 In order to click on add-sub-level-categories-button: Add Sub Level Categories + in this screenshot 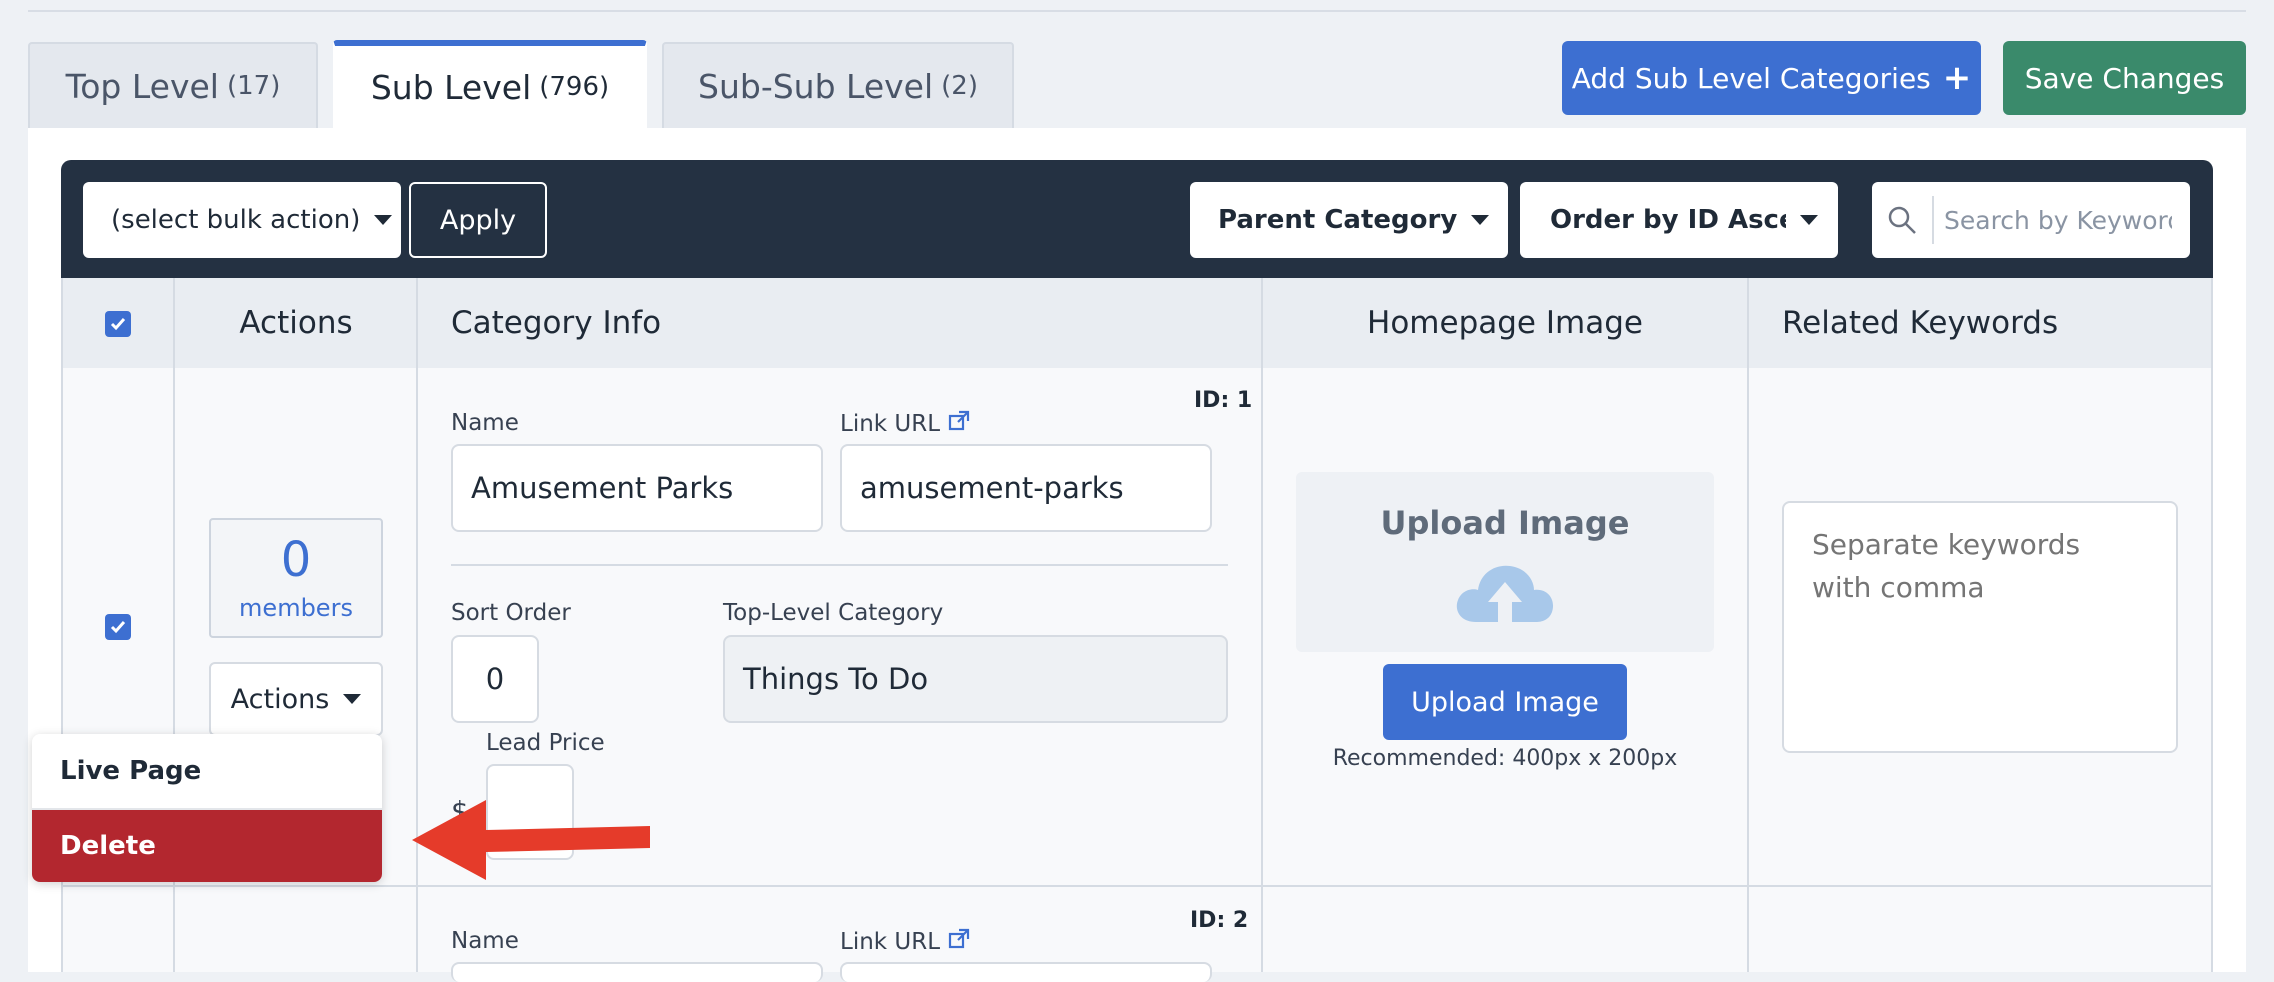, I will do `click(1771, 78)`.